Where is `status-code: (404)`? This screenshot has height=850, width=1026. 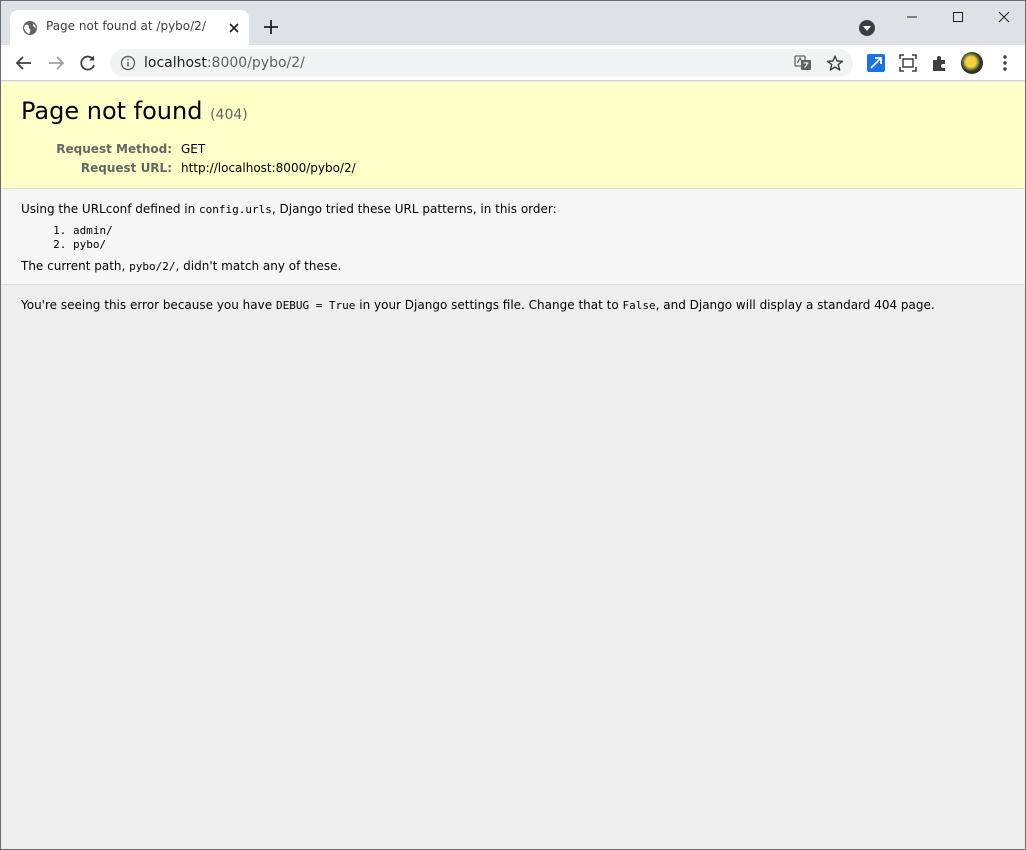
status-code: (404) is located at coordinates (229, 115).